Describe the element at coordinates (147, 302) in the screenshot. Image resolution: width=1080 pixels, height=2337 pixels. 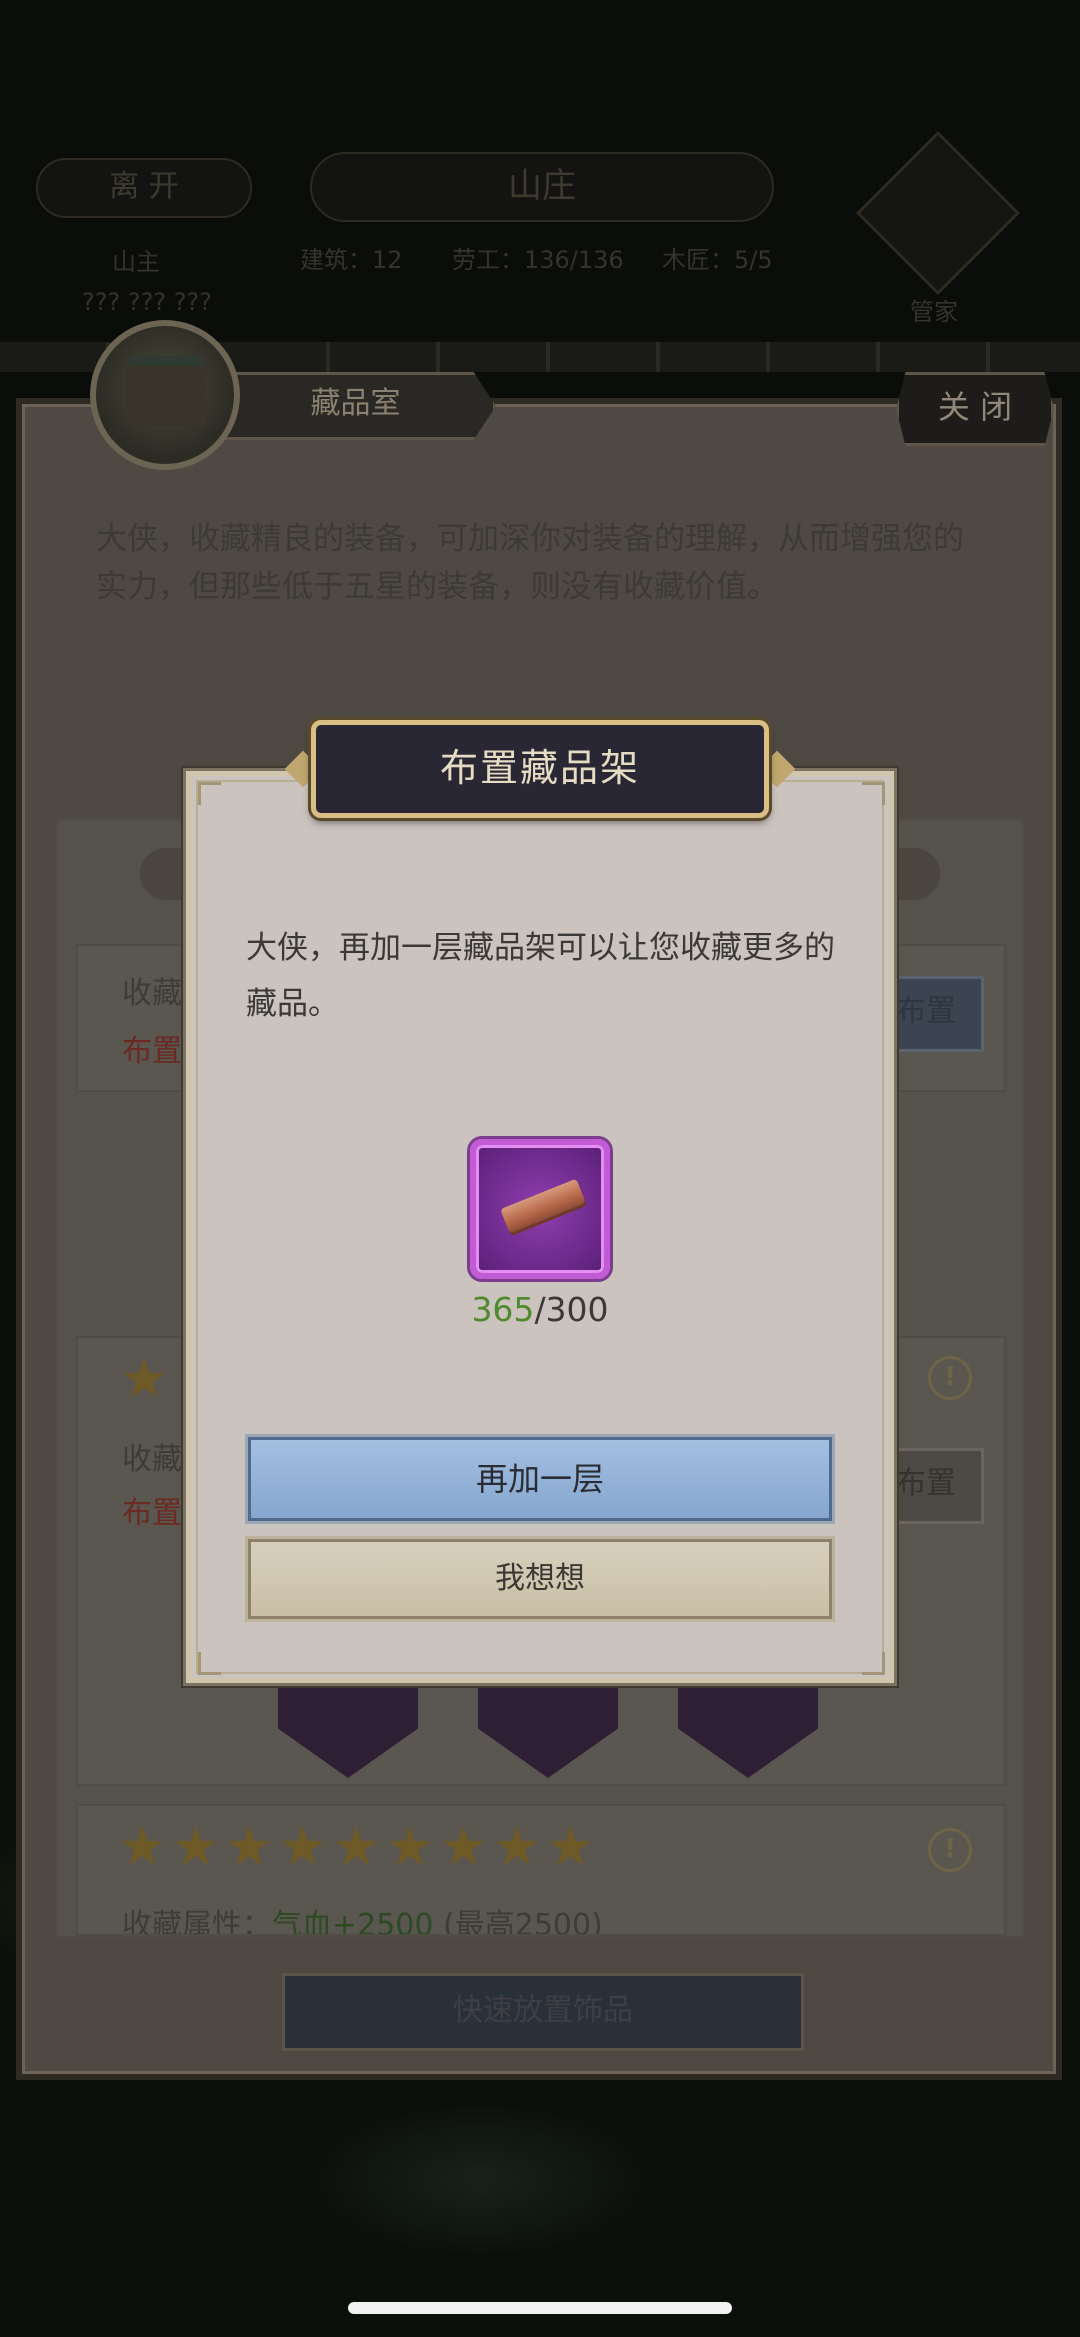
I see `owner-name: ??? ??? ???` at that location.